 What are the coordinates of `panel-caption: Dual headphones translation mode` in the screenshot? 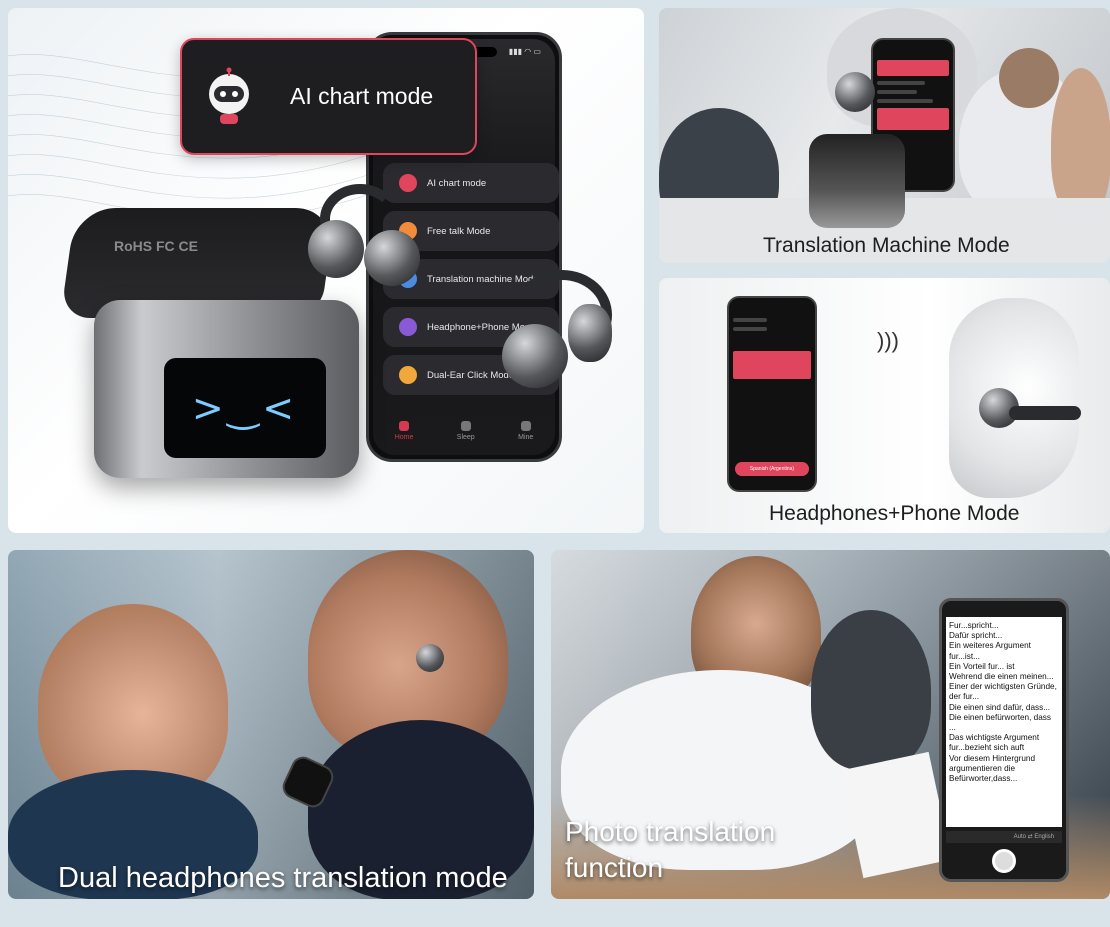 It's located at (283, 878).